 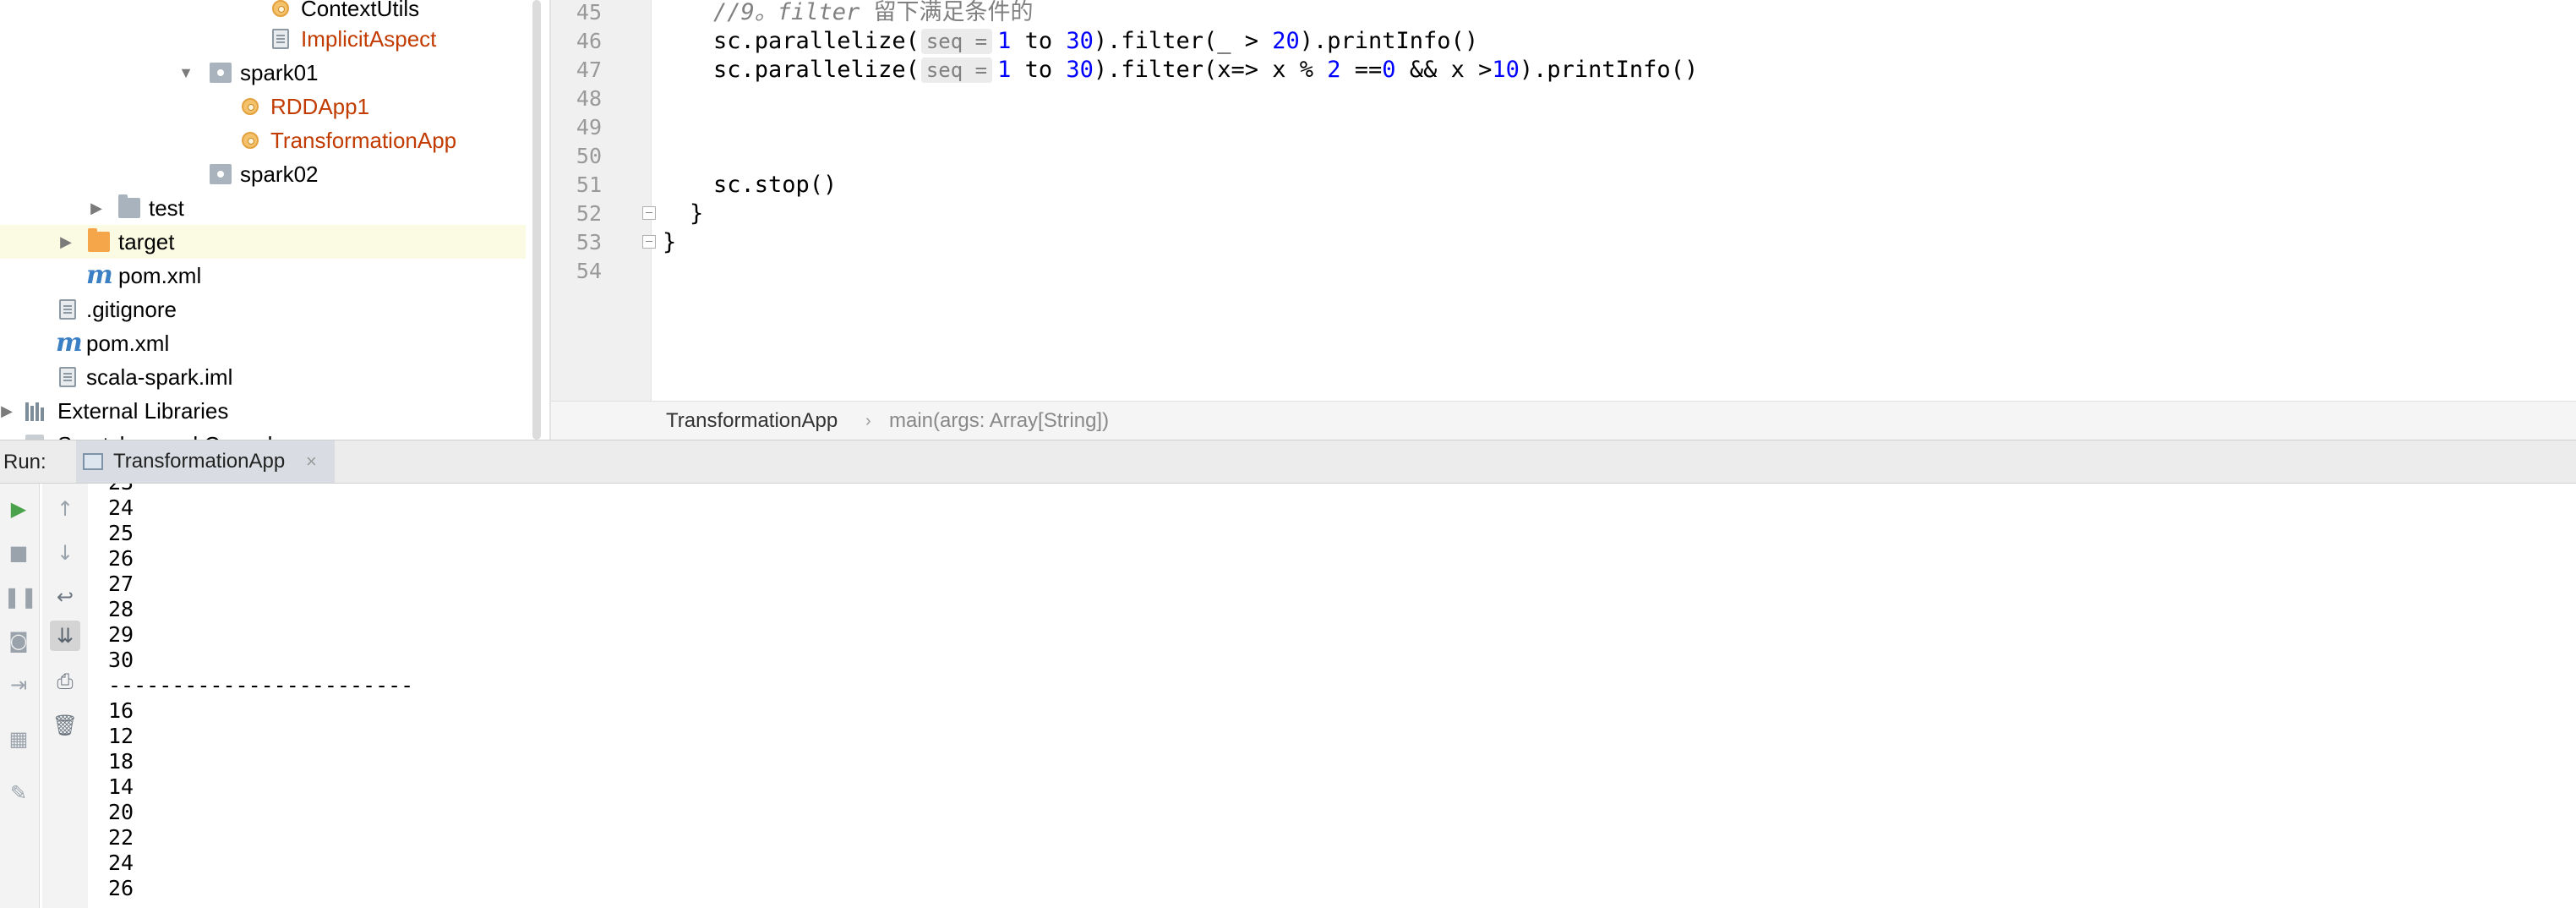 What do you see at coordinates (121, 660) in the screenshot?
I see `console-line: 30` at bounding box center [121, 660].